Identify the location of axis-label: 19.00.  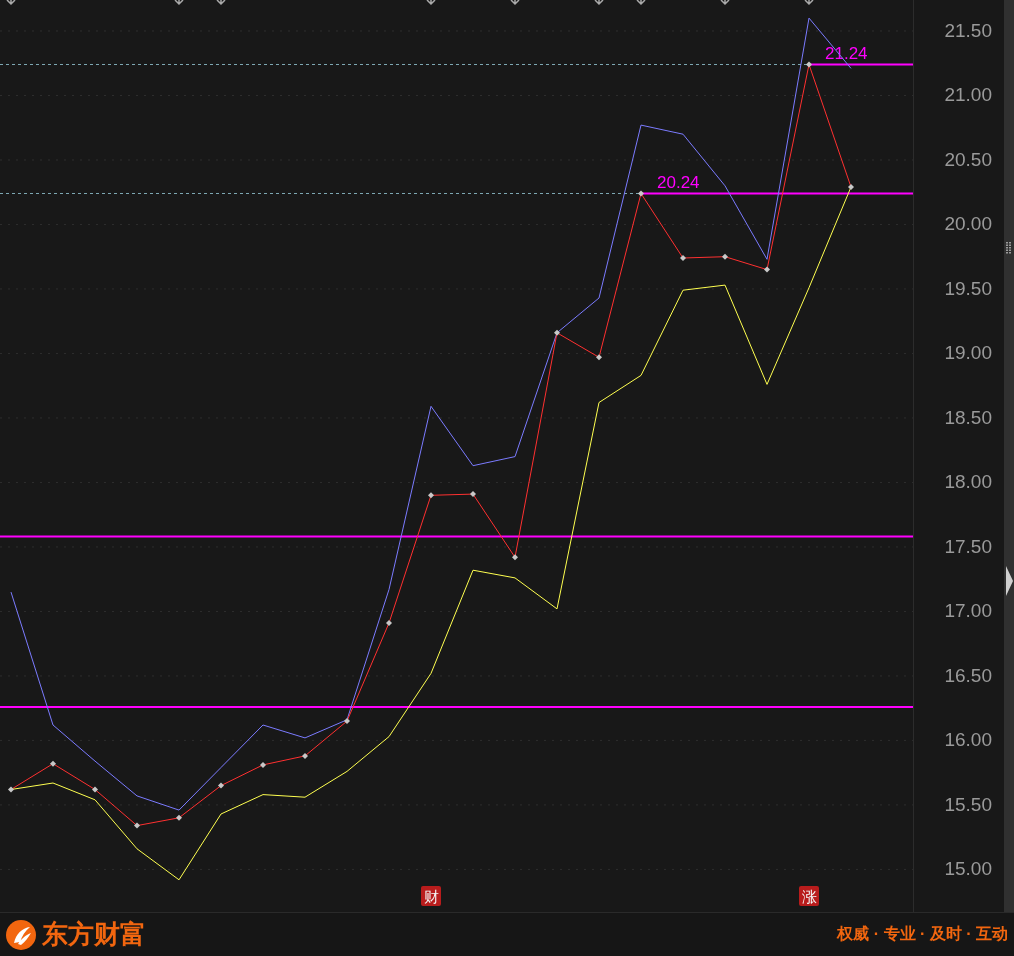
(968, 353).